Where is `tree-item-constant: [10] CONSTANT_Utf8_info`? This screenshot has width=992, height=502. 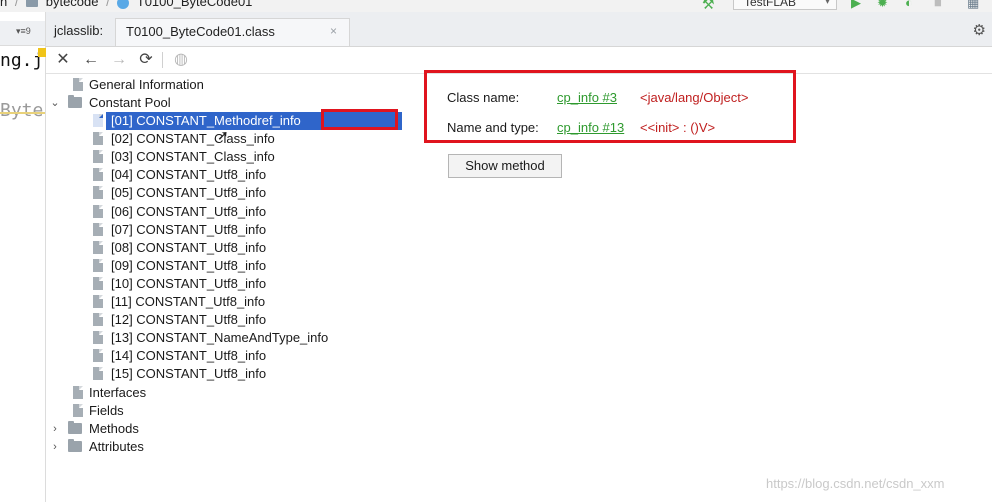
tree-item-constant: [10] CONSTANT_Utf8_info is located at coordinates (236, 284).